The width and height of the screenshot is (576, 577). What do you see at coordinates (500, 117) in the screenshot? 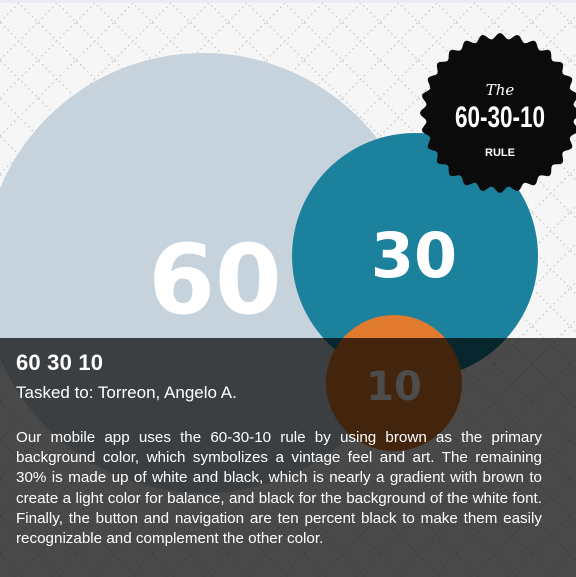
I see `badge-title: 60-30-10` at bounding box center [500, 117].